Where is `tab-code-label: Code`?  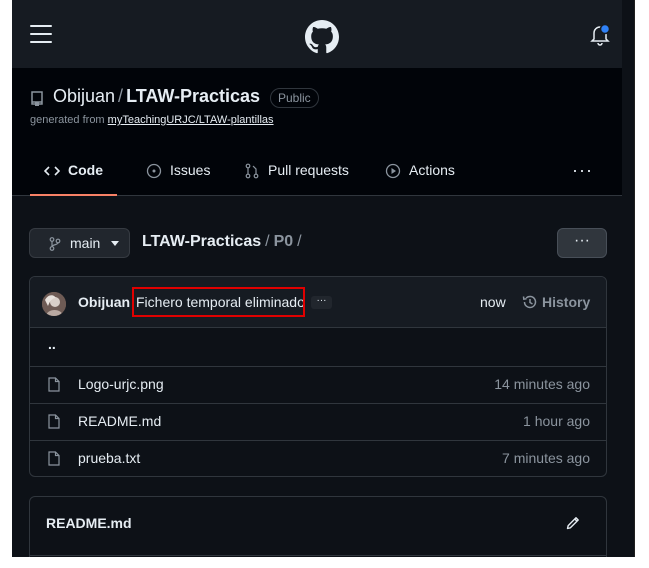 tab-code-label: Code is located at coordinates (85, 170).